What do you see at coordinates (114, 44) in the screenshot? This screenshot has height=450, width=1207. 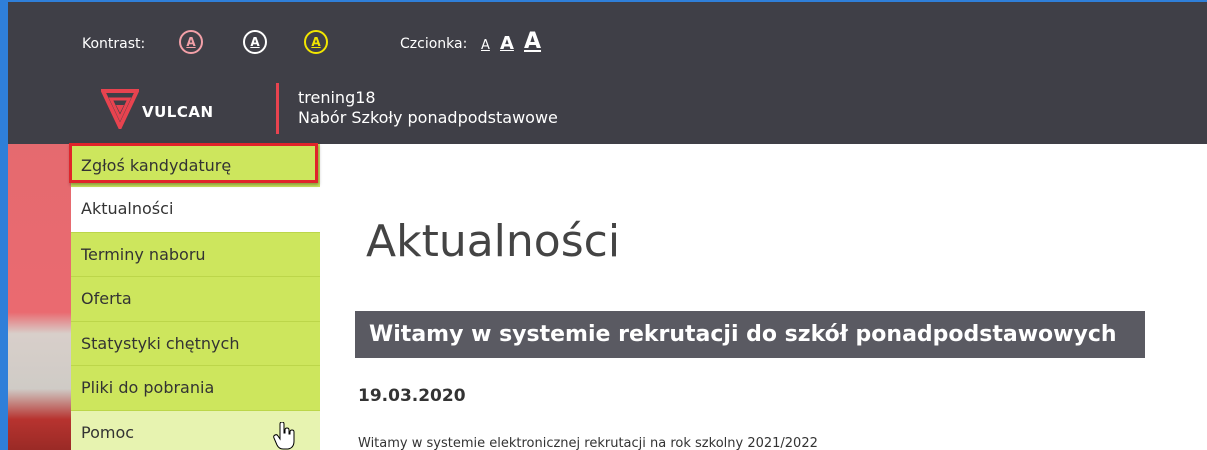 I see `contrast-label: Kontrast:` at bounding box center [114, 44].